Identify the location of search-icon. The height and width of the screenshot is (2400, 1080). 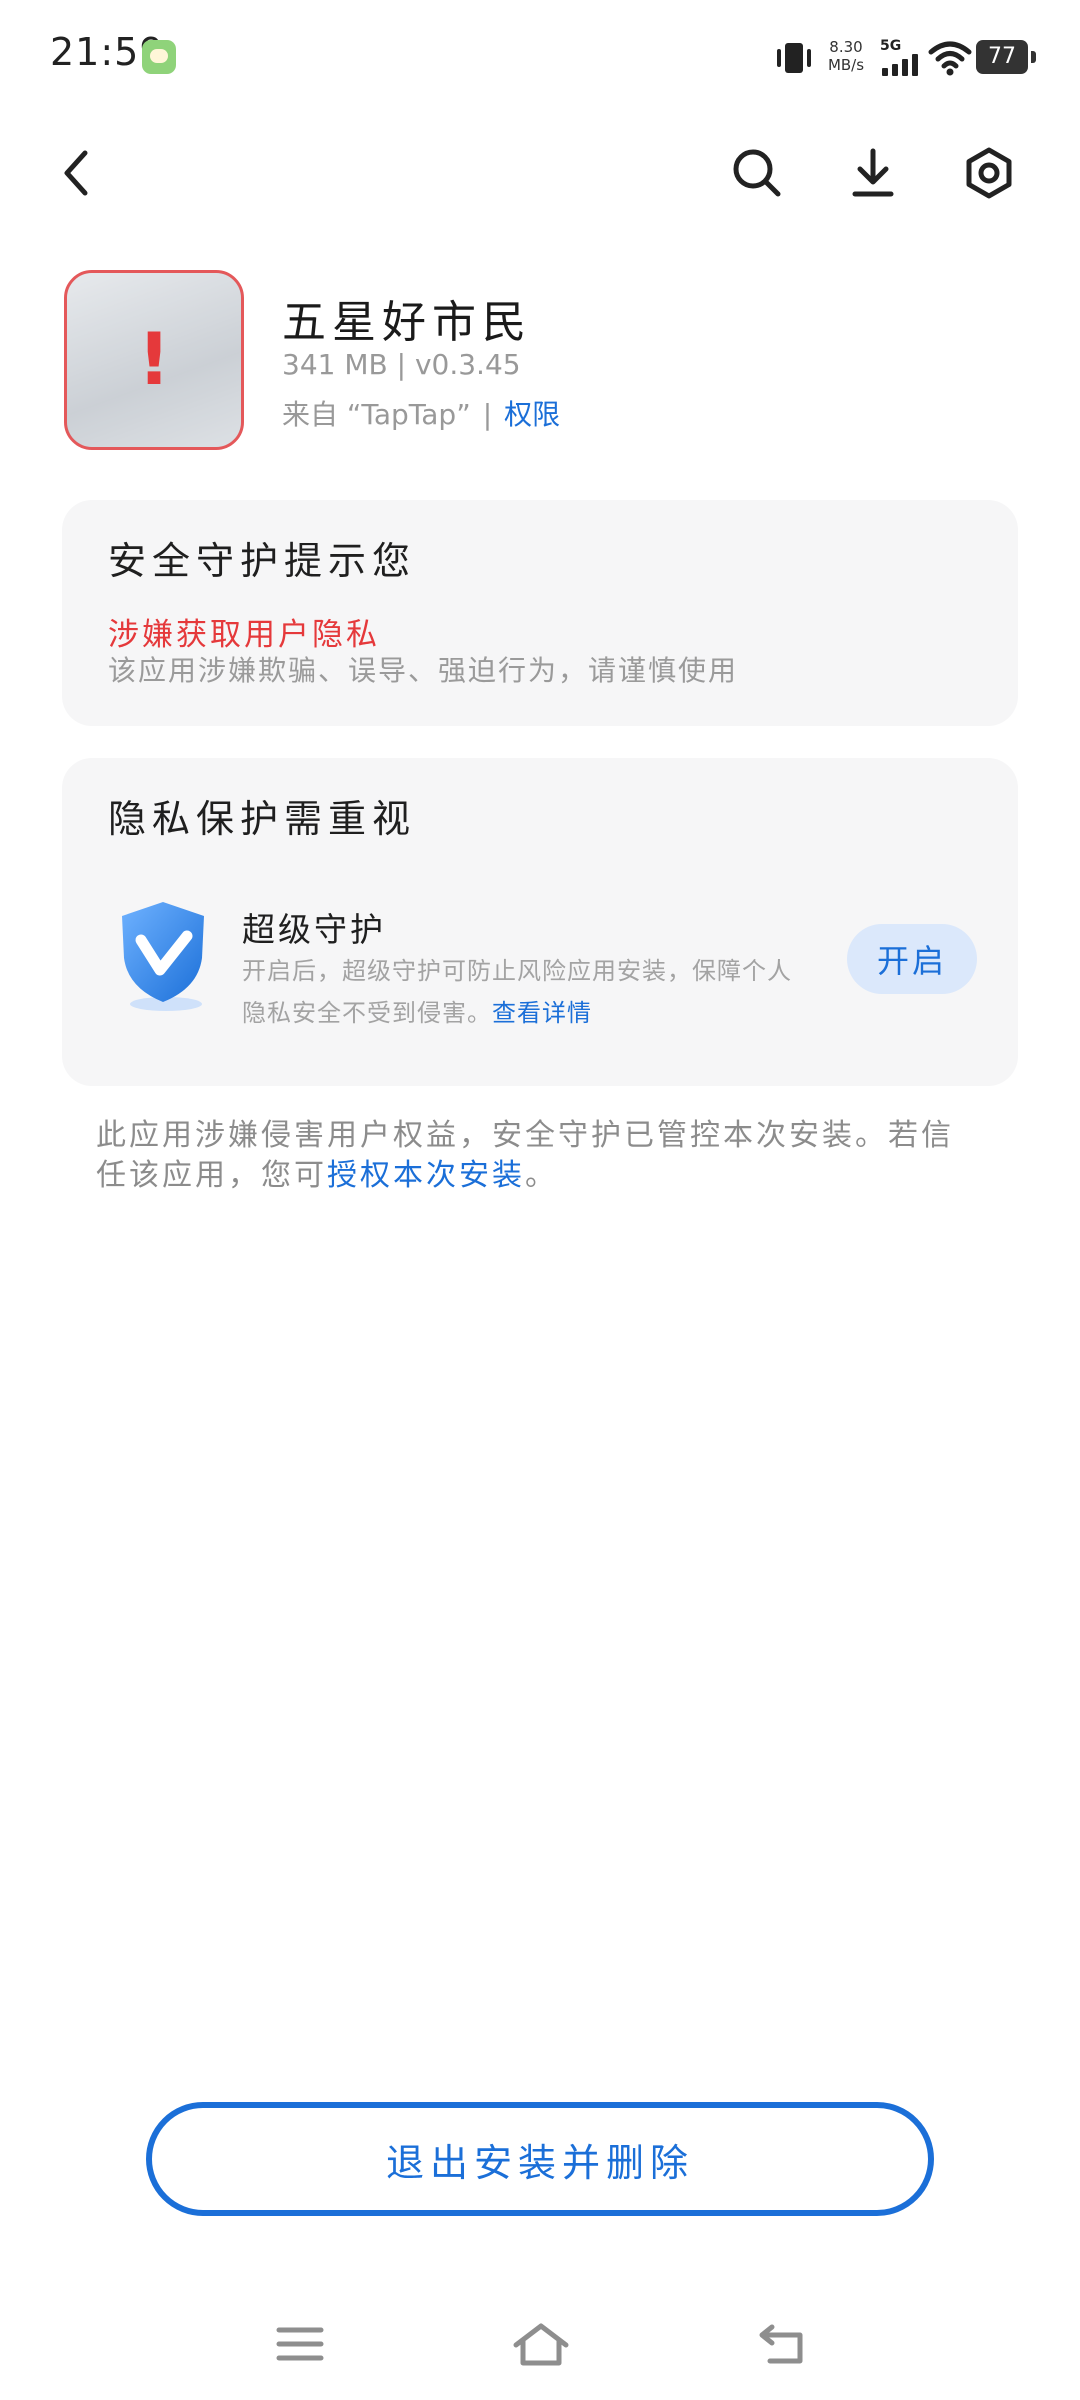
(757, 173).